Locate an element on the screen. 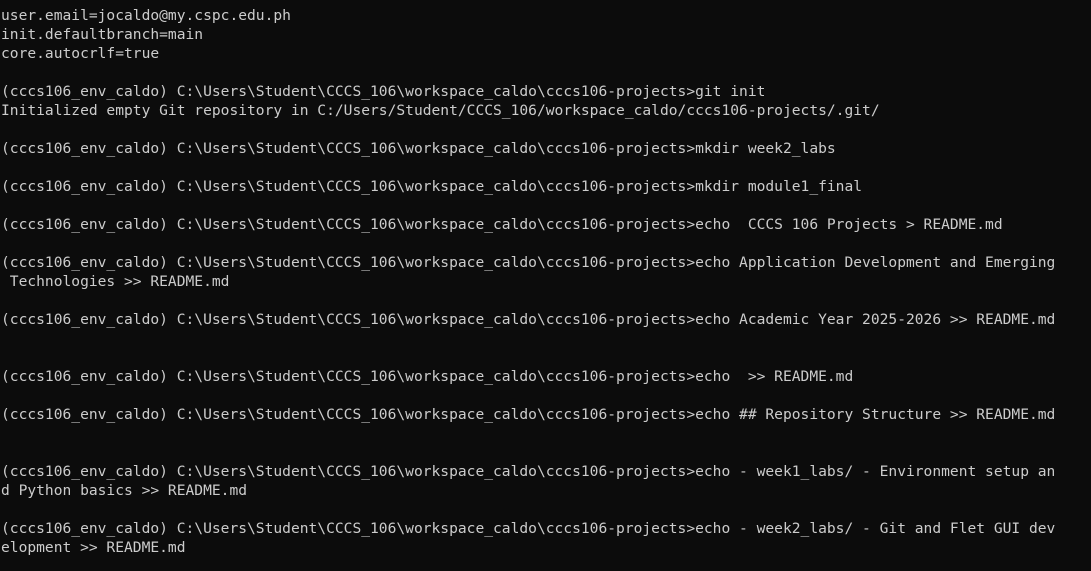 This screenshot has height=571, width=1091. terminal-line: init.defaultbranch=main is located at coordinates (102, 34).